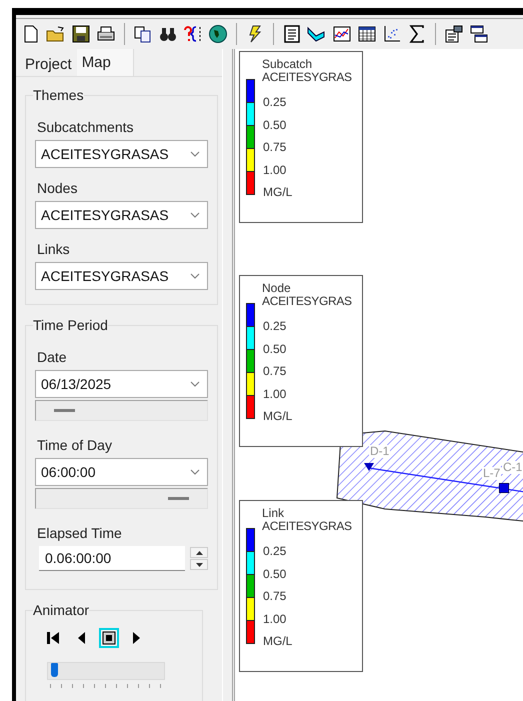 This screenshot has width=523, height=701. I want to click on save-icon, so click(81, 34).